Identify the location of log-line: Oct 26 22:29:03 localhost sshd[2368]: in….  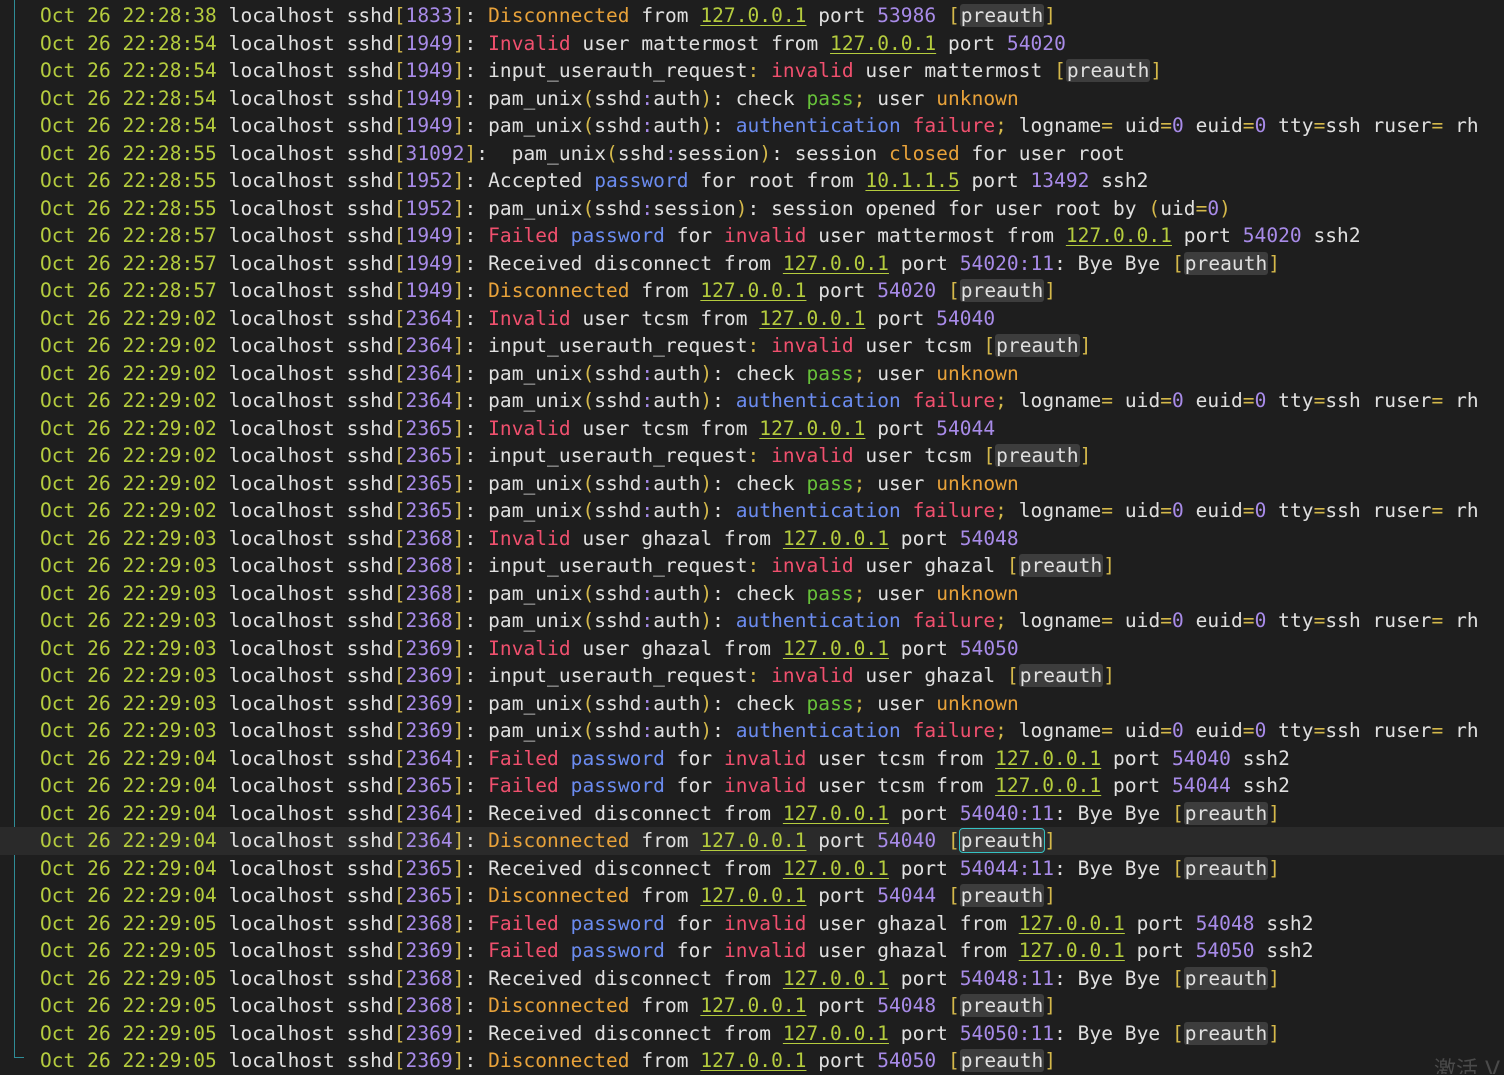
(752, 566).